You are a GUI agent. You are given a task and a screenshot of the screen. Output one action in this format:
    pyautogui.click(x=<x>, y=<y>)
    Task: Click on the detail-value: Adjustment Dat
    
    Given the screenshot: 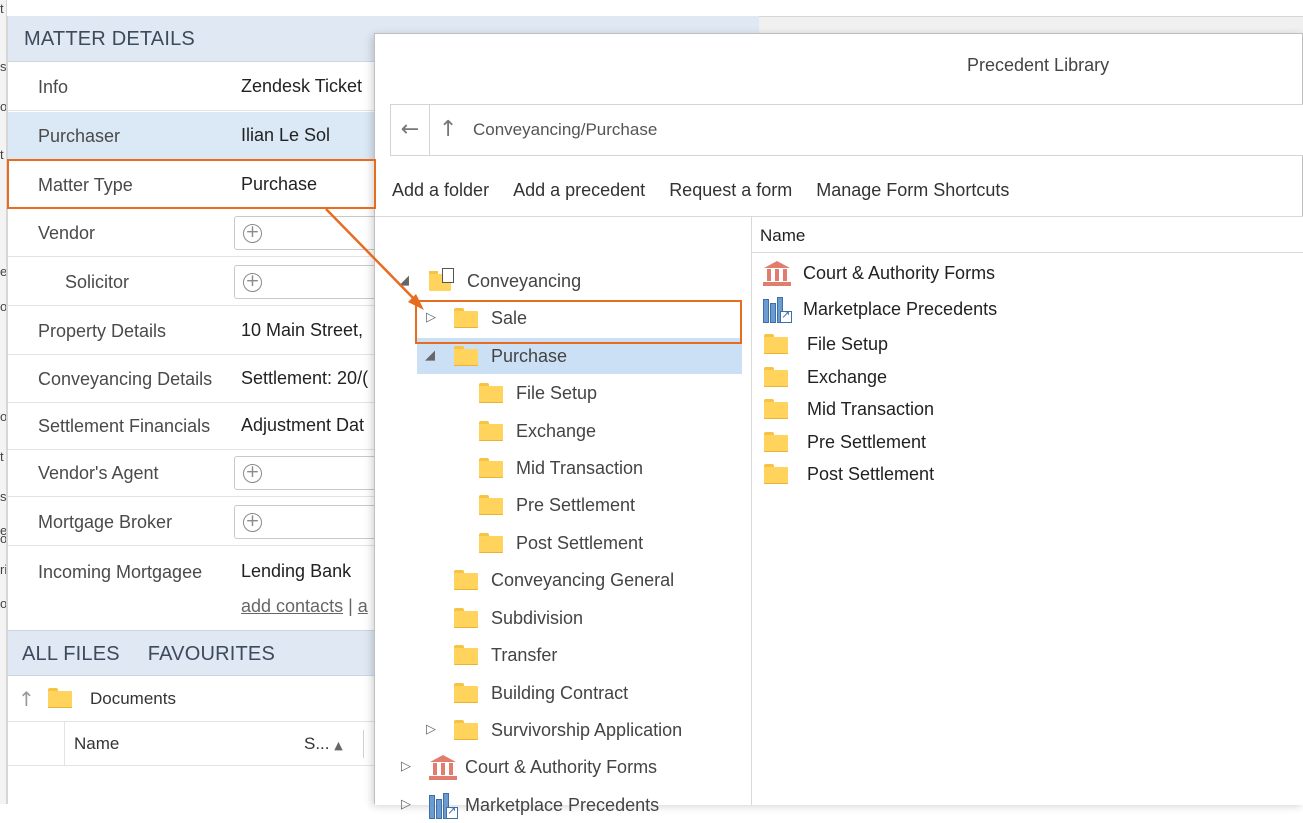 What is the action you would take?
    pyautogui.click(x=302, y=425)
    